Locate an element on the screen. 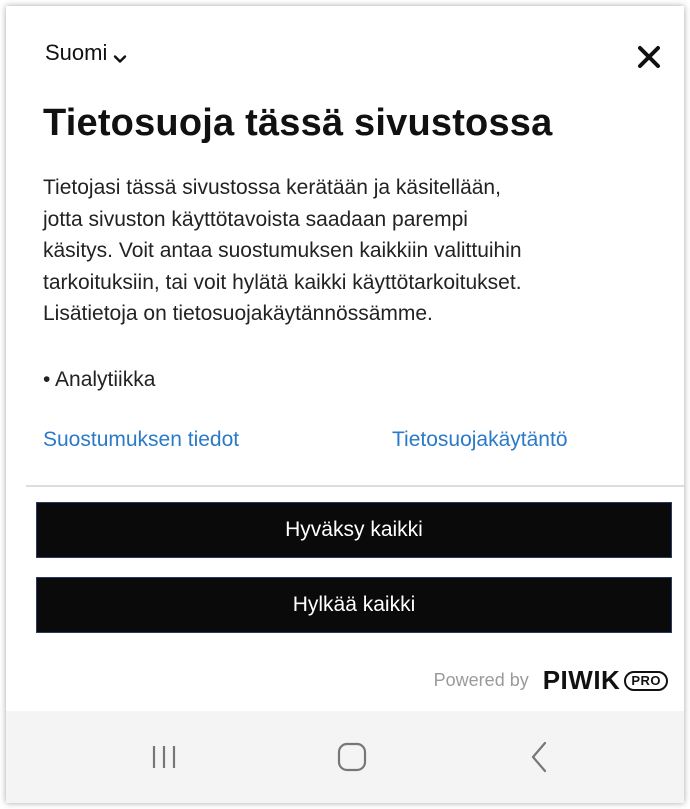 This screenshot has width=690, height=809. dialog-title: Tietosuoja tässä sivustossa is located at coordinates (298, 123).